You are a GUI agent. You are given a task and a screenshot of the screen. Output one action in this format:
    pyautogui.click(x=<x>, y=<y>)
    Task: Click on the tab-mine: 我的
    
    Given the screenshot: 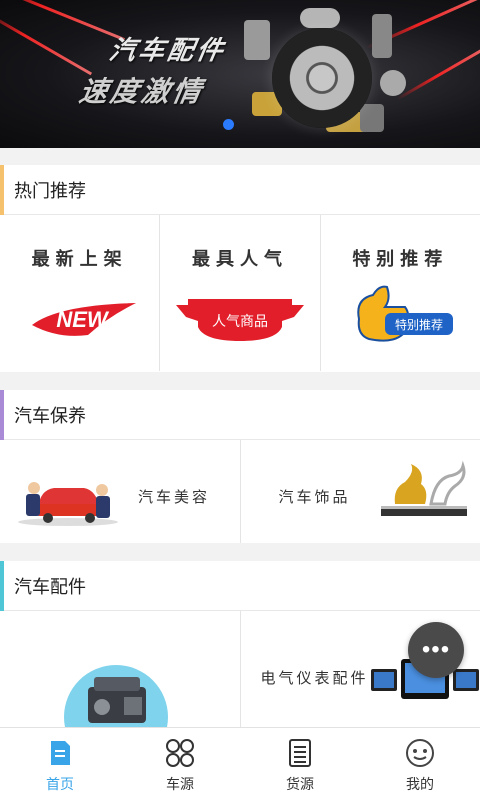 What is the action you would take?
    pyautogui.click(x=420, y=764)
    